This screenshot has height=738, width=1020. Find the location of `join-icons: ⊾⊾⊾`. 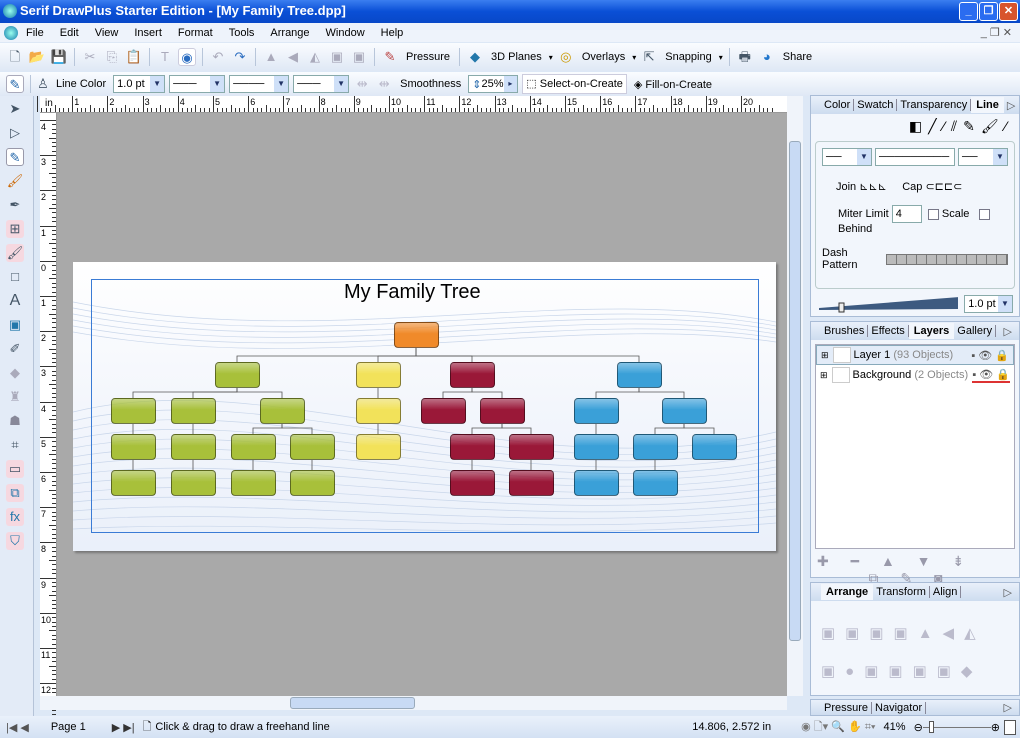

join-icons: ⊾⊾⊾ is located at coordinates (873, 187).